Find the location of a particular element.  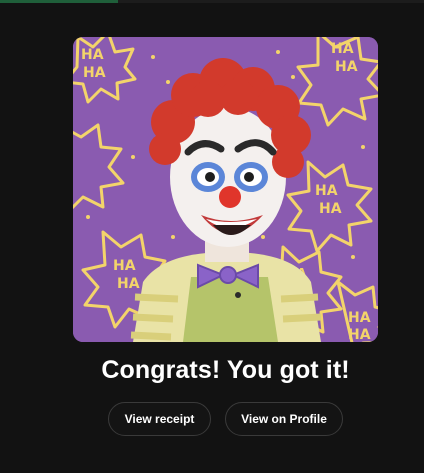

view-receipt-button: View receipt is located at coordinates (159, 419).